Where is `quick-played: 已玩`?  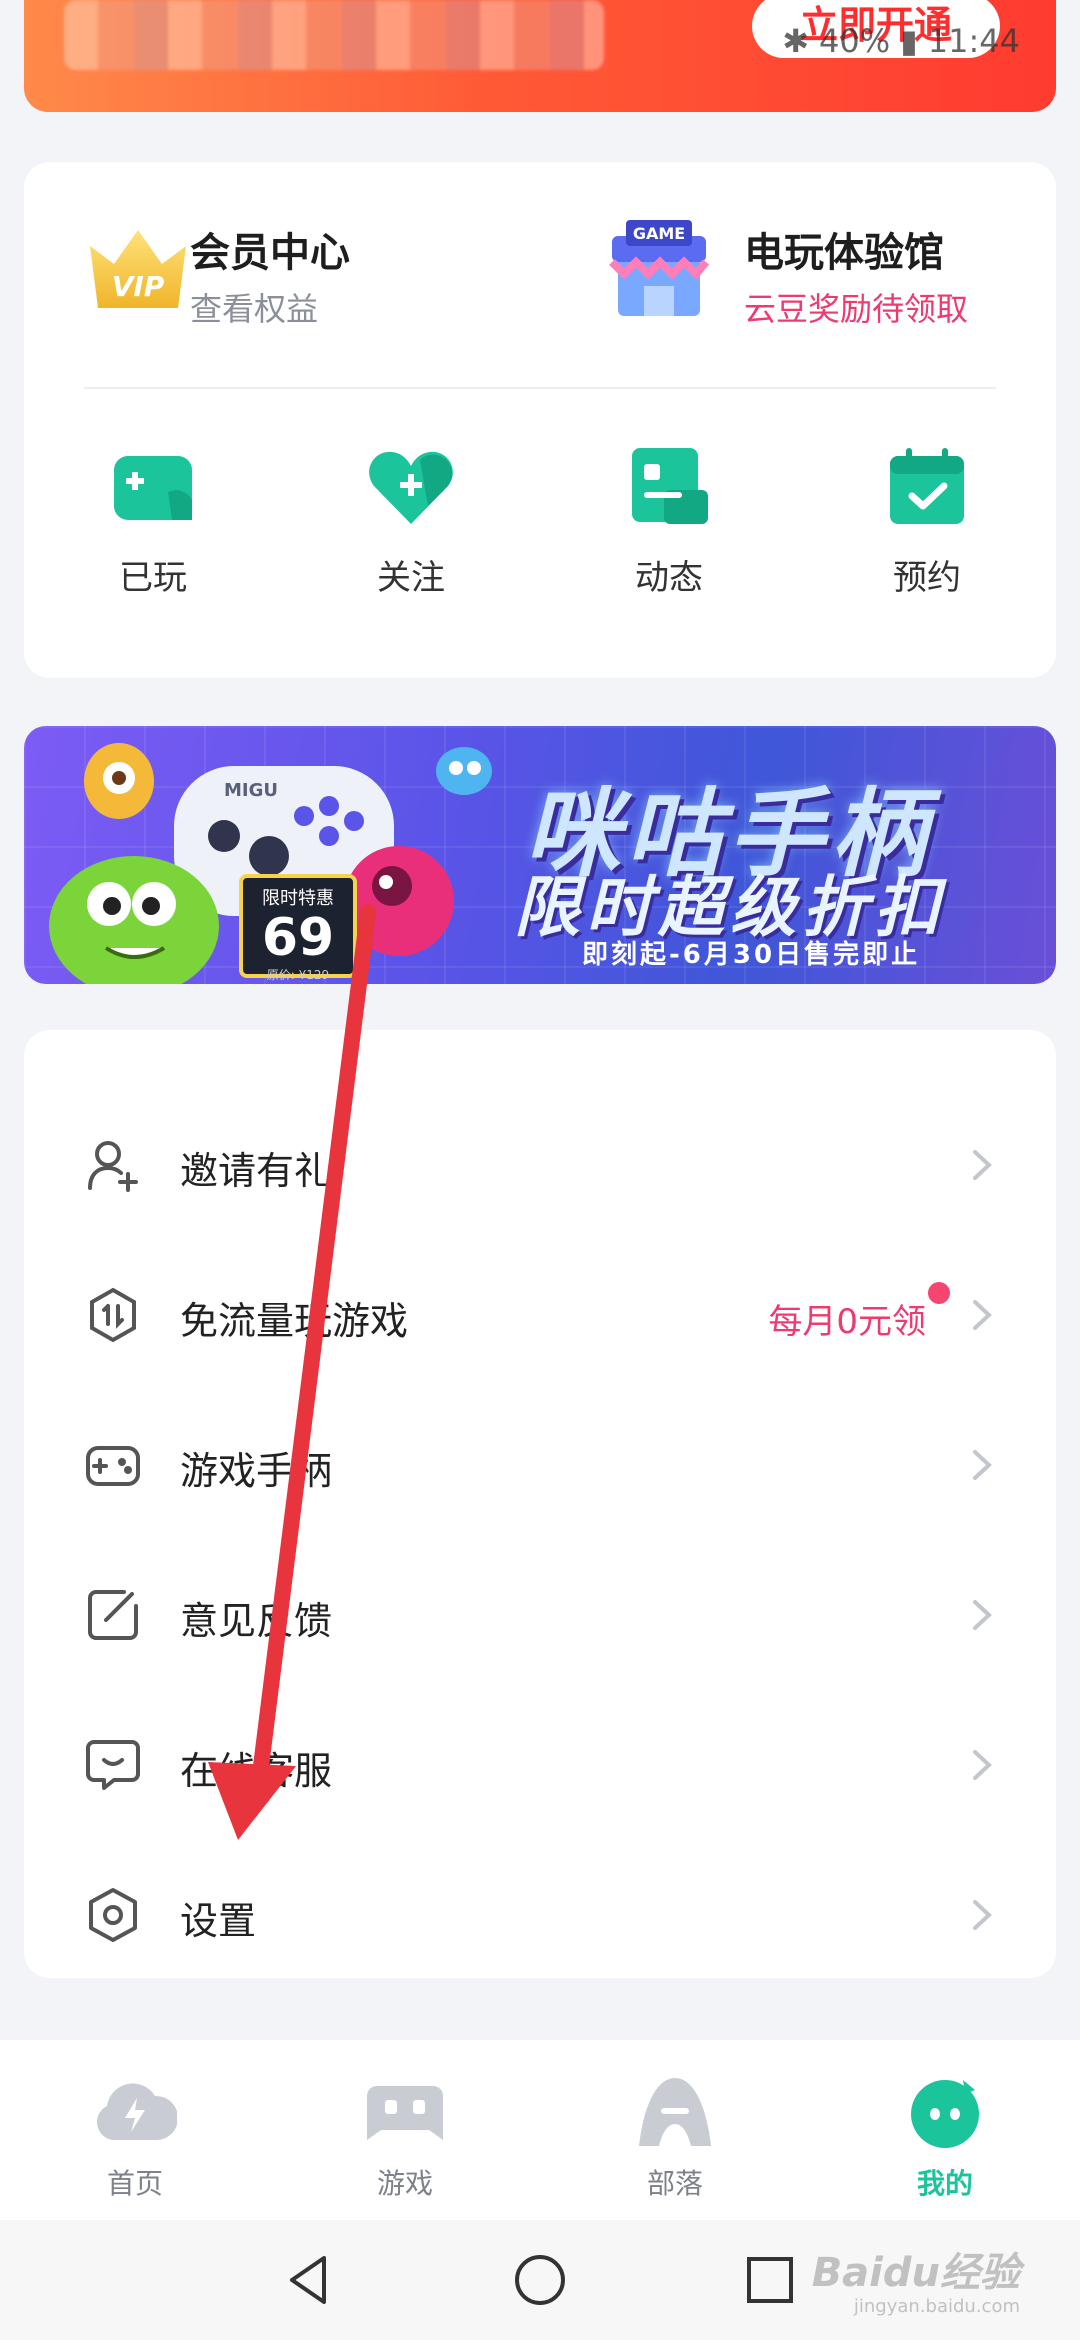
quick-played: 已玩 is located at coordinates (153, 520).